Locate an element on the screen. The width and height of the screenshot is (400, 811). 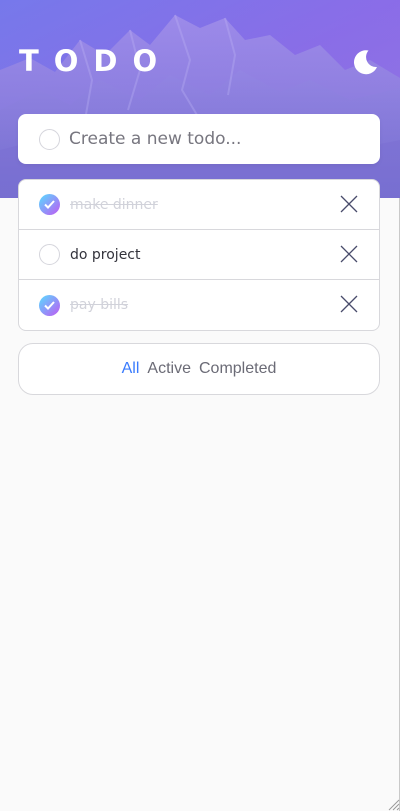
todo-item: make dinner is located at coordinates (199, 205).